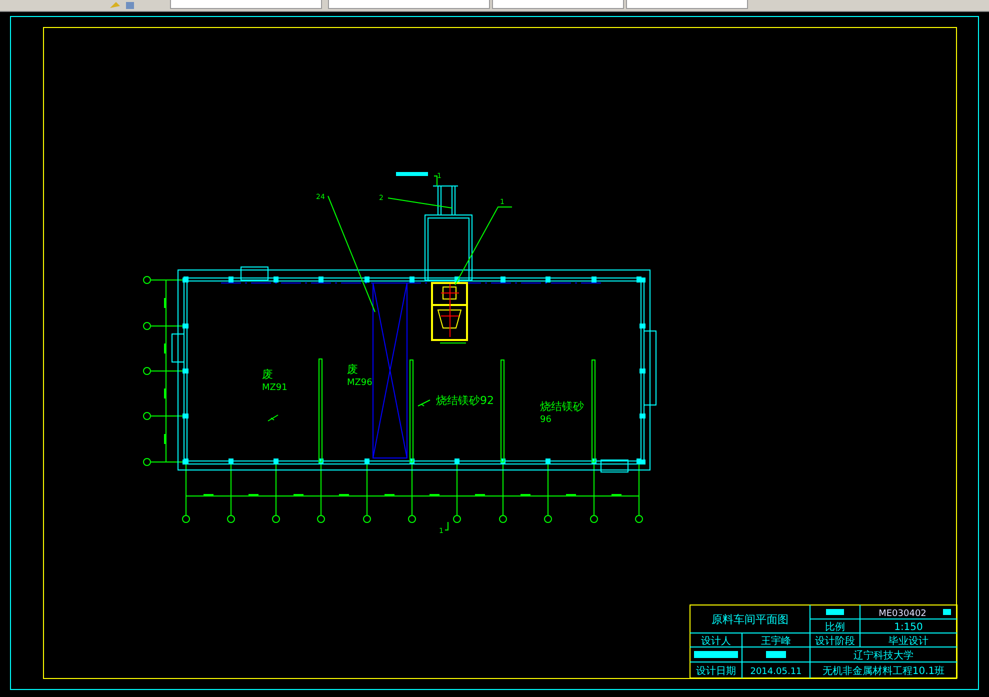 This screenshot has width=989, height=697. I want to click on room-label: MZ91, so click(275, 388).